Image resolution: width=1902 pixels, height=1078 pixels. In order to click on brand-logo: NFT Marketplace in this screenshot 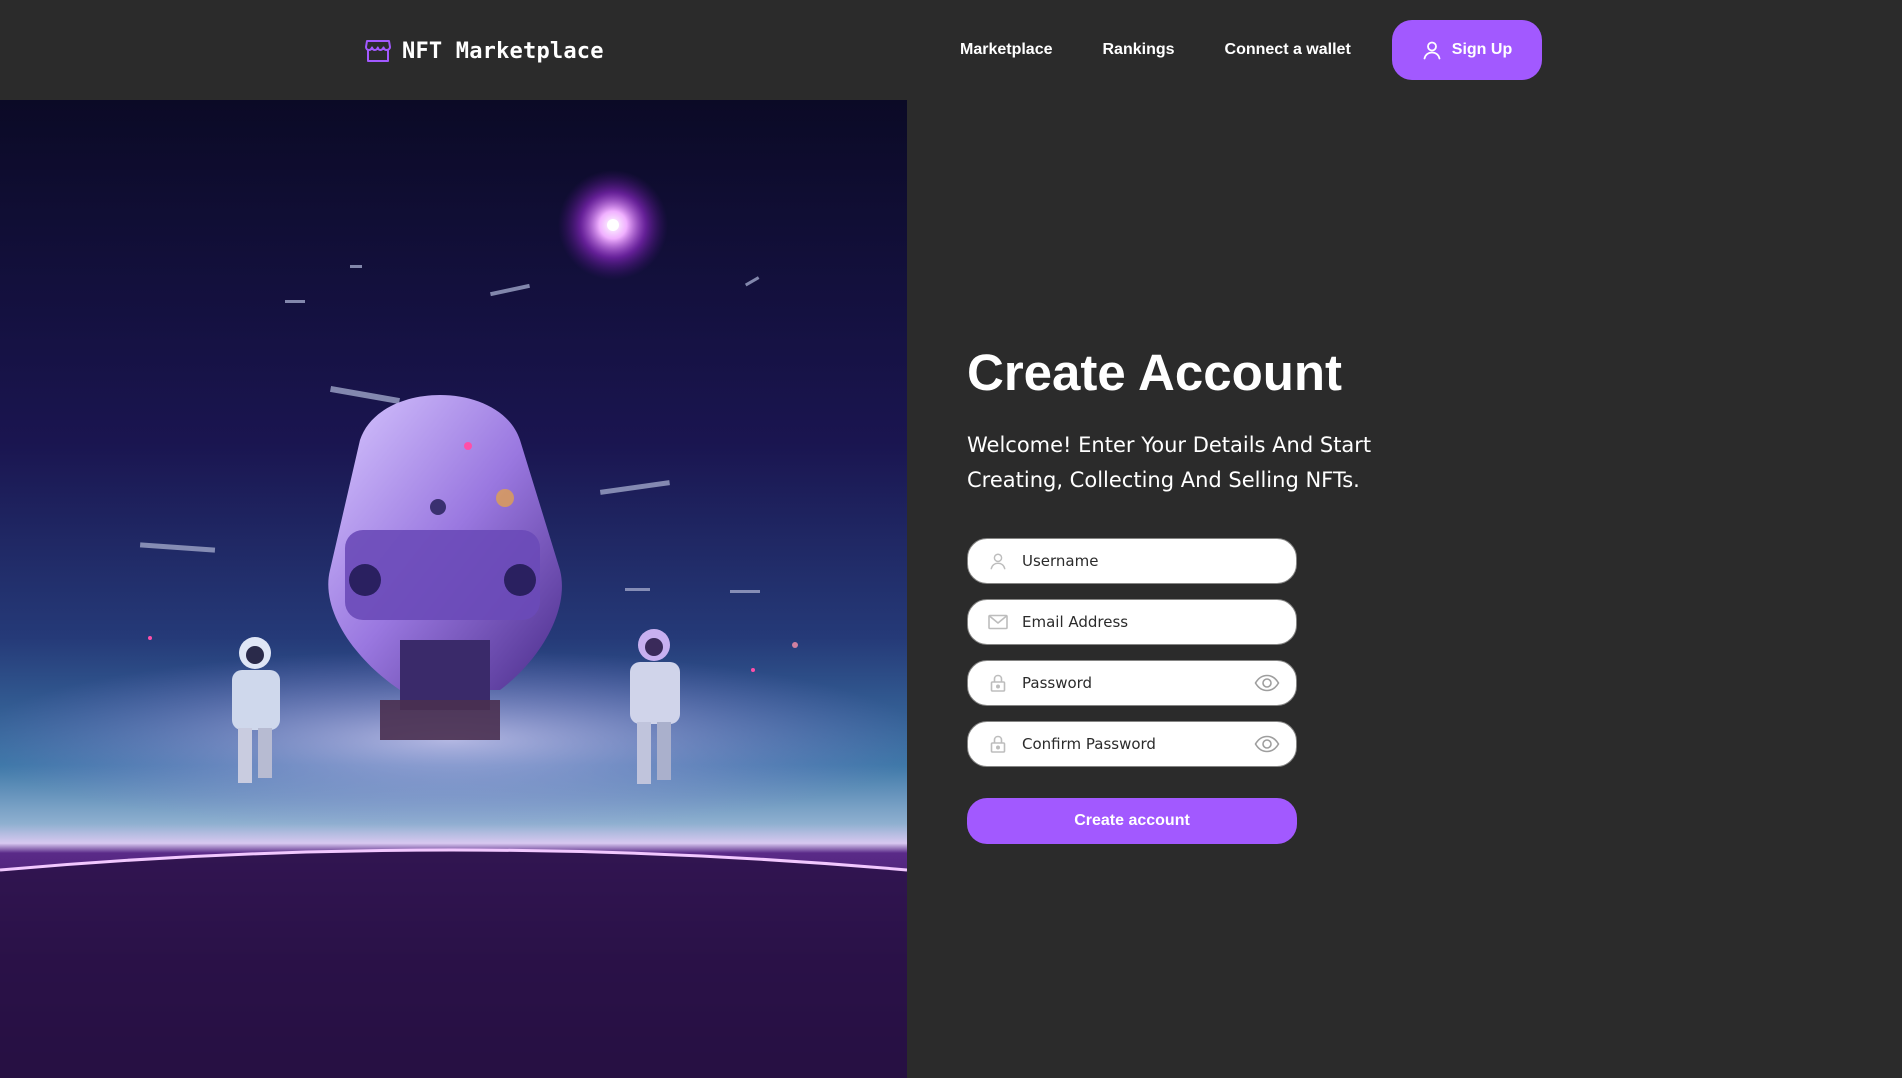, I will do `click(484, 51)`.